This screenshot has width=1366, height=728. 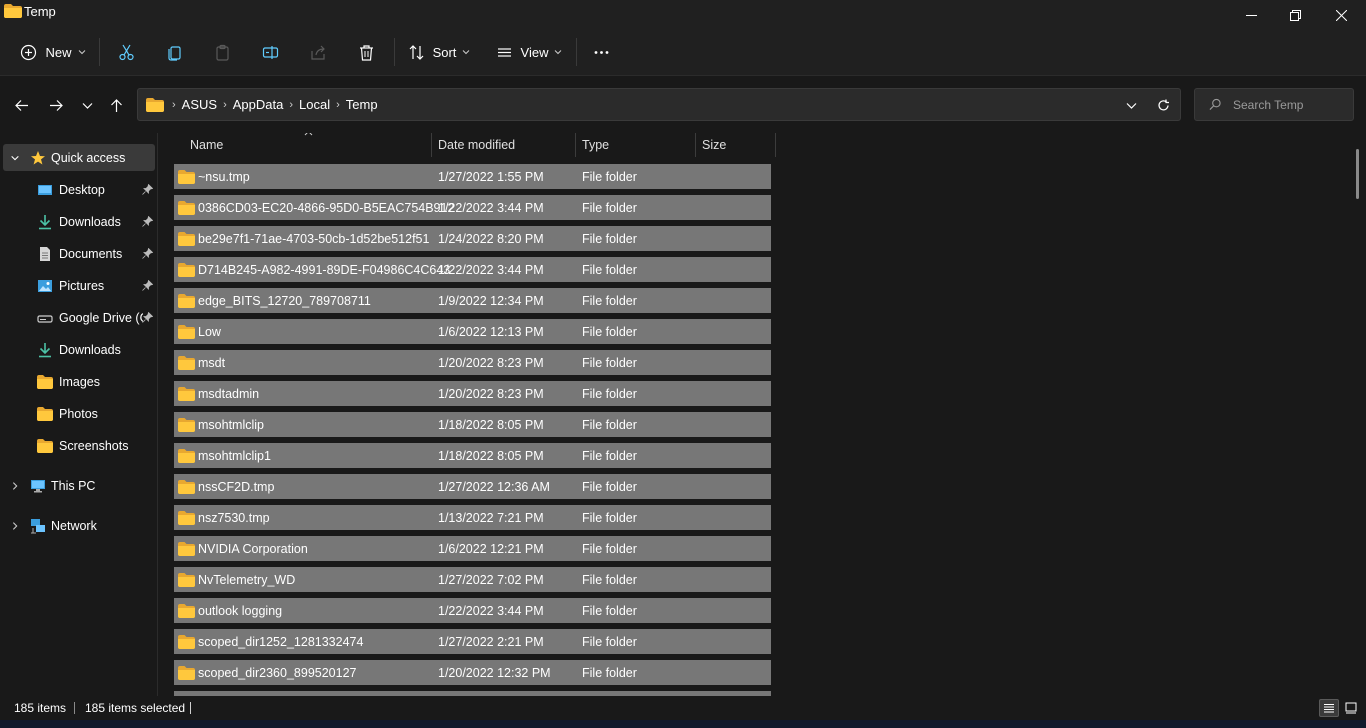 I want to click on recent-locations-button, so click(x=87, y=105).